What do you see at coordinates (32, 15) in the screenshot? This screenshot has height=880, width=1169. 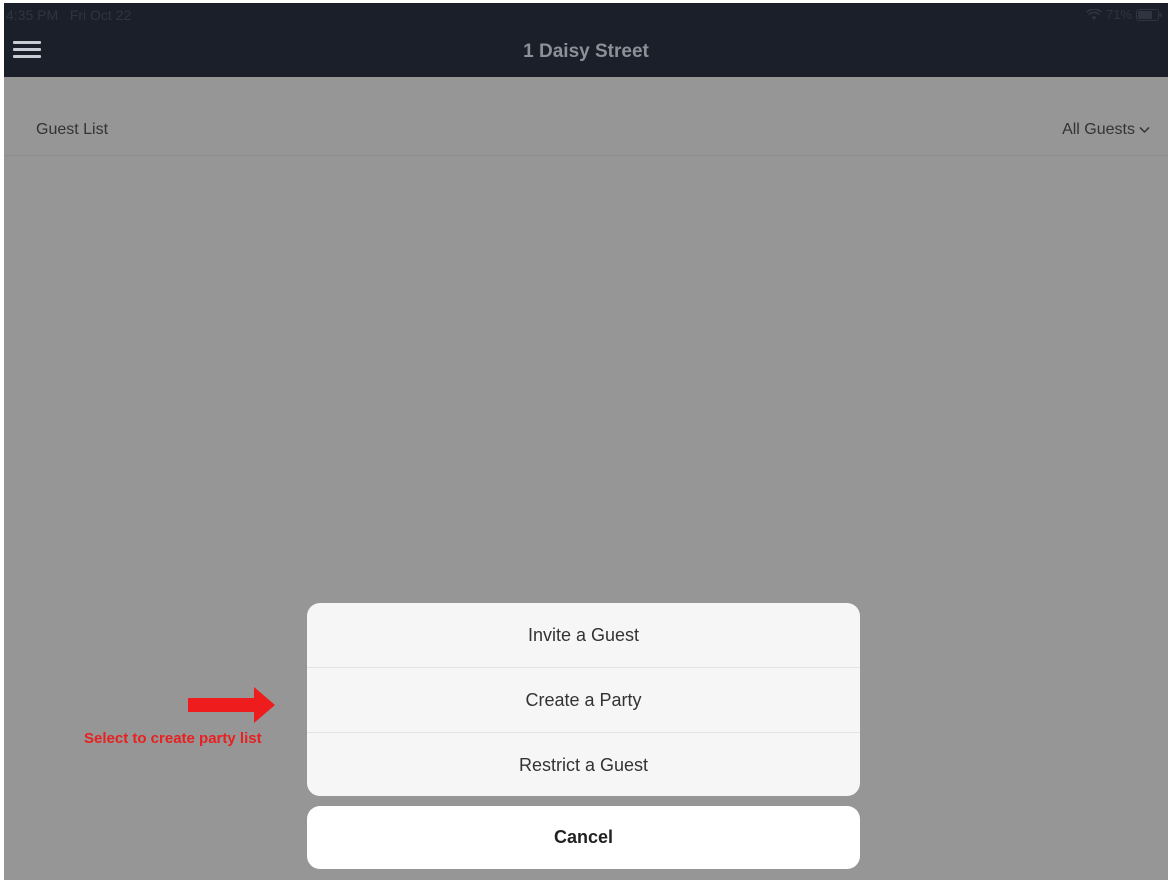 I see `status-time: 4:35 PM` at bounding box center [32, 15].